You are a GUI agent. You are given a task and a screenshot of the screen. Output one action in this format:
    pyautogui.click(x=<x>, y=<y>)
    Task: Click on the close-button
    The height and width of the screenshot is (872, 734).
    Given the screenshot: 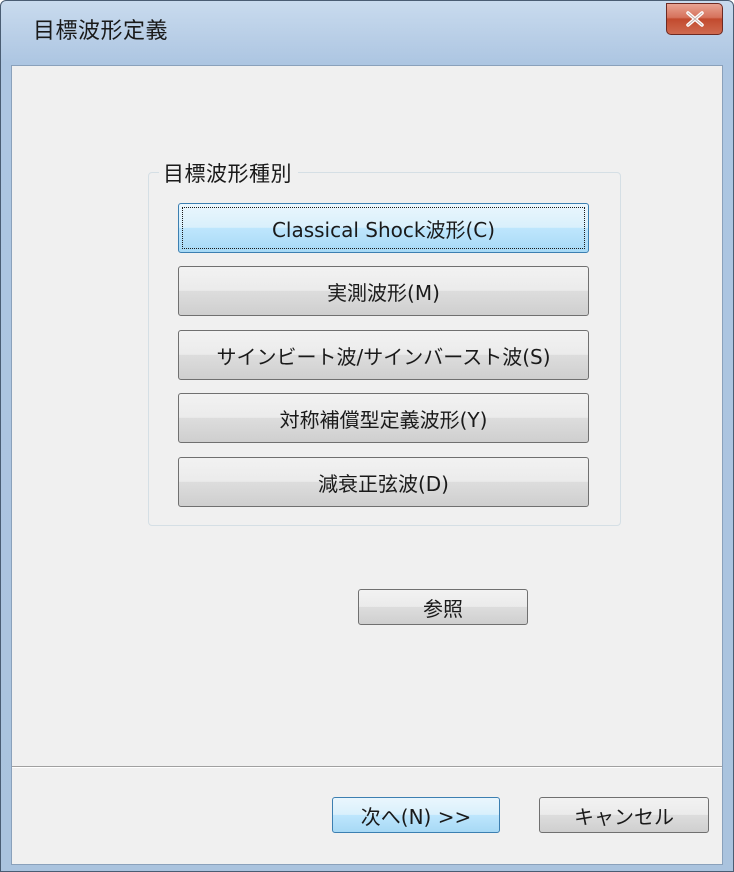 What is the action you would take?
    pyautogui.click(x=694, y=19)
    